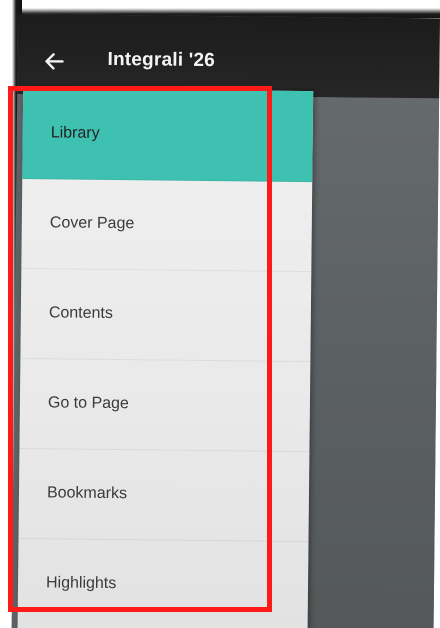 This screenshot has width=440, height=628. What do you see at coordinates (81, 313) in the screenshot?
I see `drawer-item-label: Contents` at bounding box center [81, 313].